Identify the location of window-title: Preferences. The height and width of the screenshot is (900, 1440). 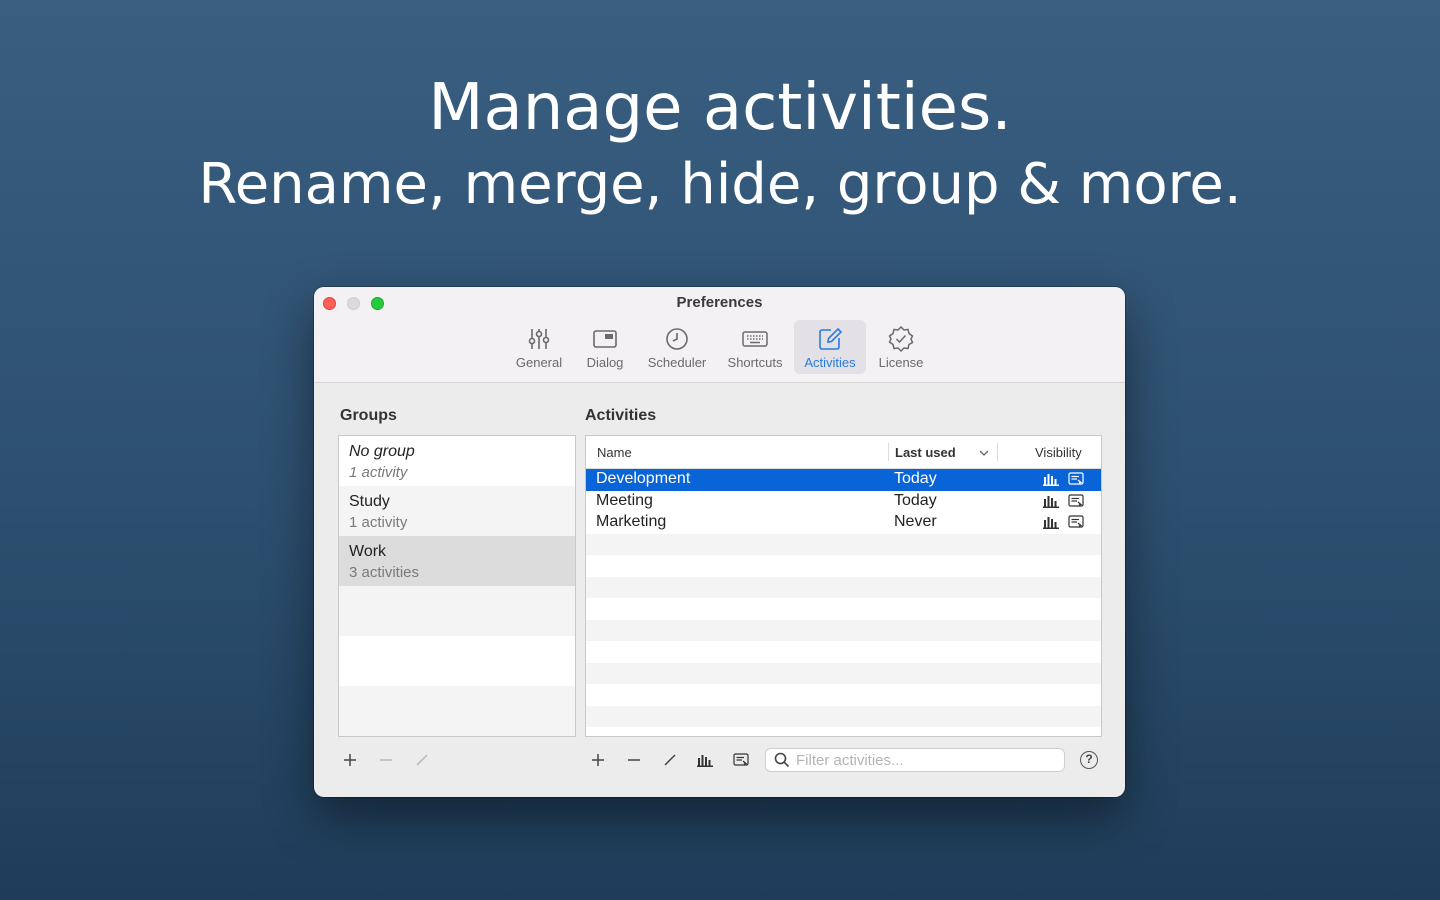
(719, 302).